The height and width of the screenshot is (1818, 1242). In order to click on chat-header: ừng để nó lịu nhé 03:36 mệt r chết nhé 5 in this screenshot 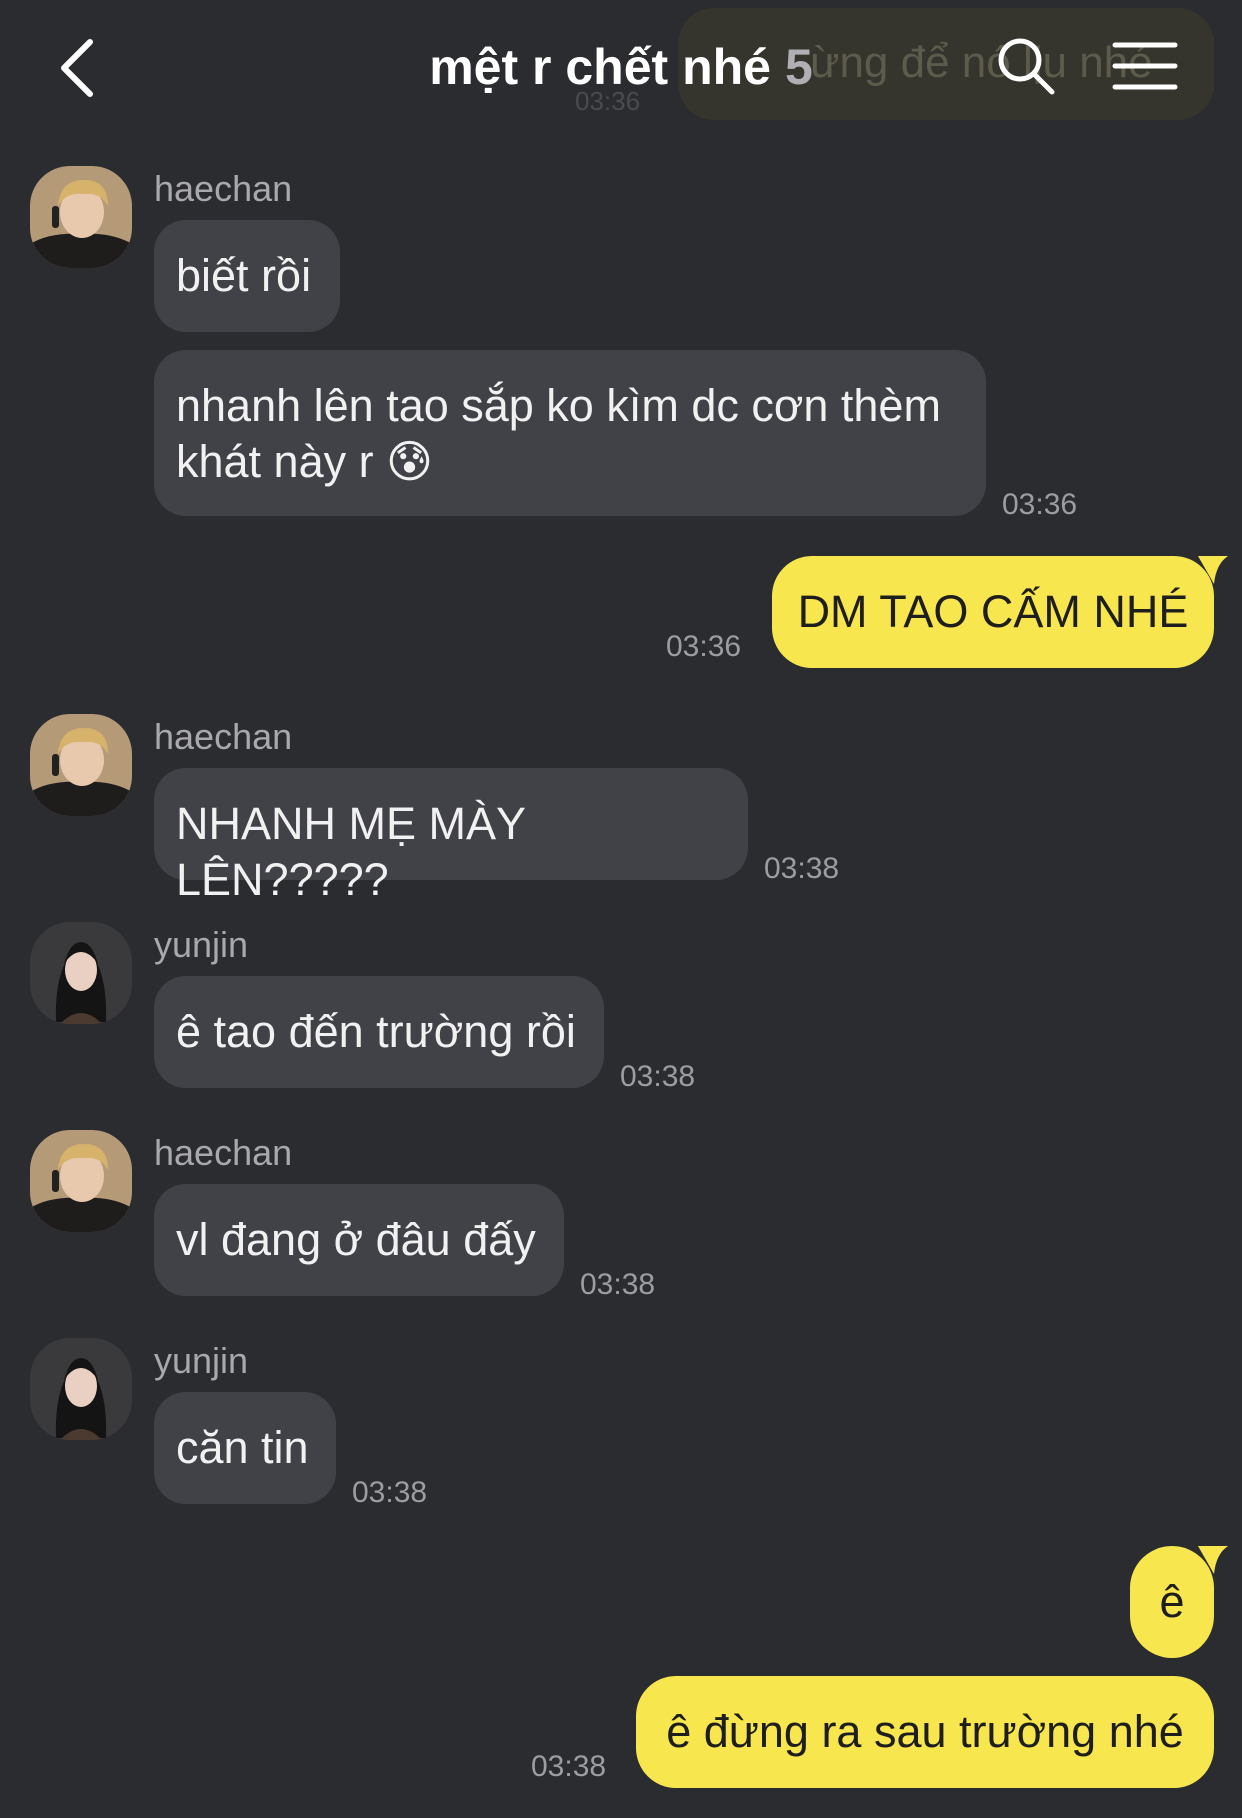, I will do `click(621, 65)`.